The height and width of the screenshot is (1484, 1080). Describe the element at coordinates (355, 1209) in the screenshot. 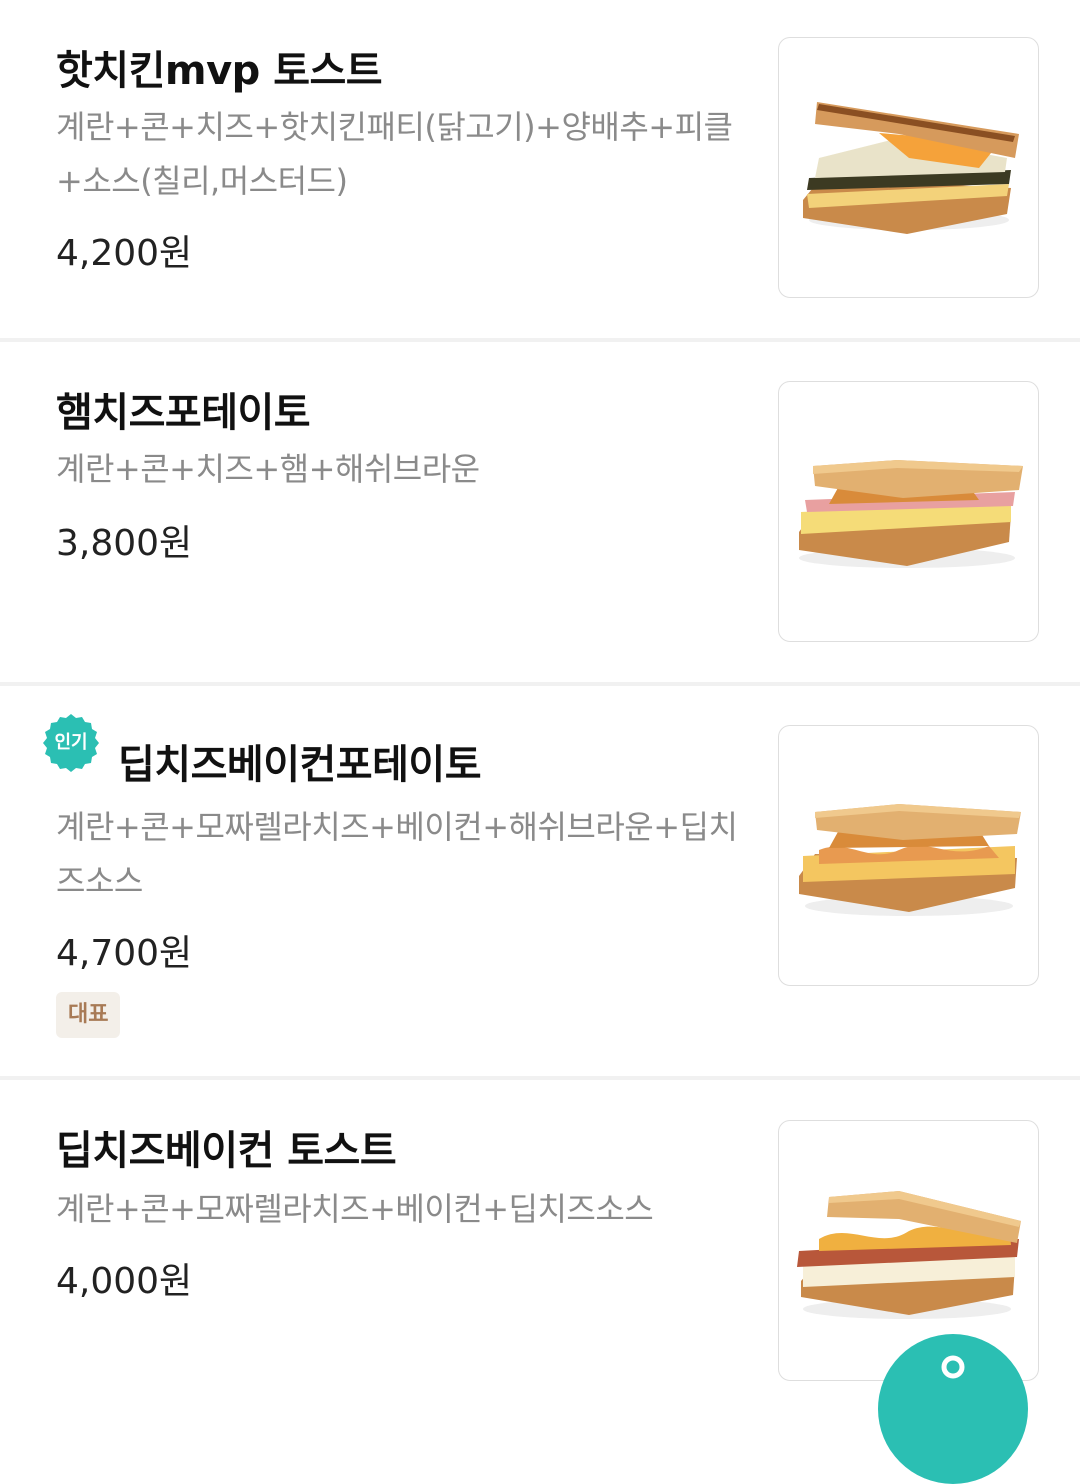

I see `menu-item-description: 계란+콘+모짜렐라치즈+베이컨+딥치즈소스` at that location.